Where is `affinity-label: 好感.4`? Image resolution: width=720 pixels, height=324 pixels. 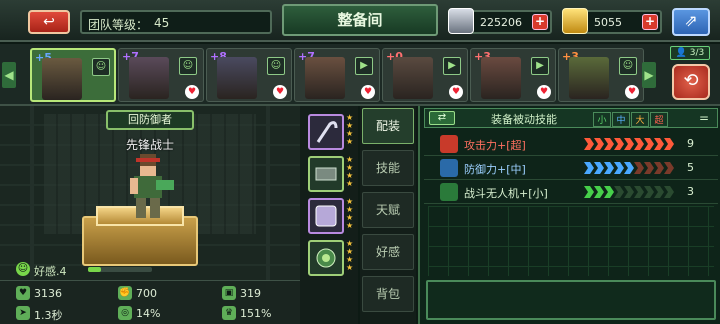
affinity-label: 好感.4 is located at coordinates (50, 271).